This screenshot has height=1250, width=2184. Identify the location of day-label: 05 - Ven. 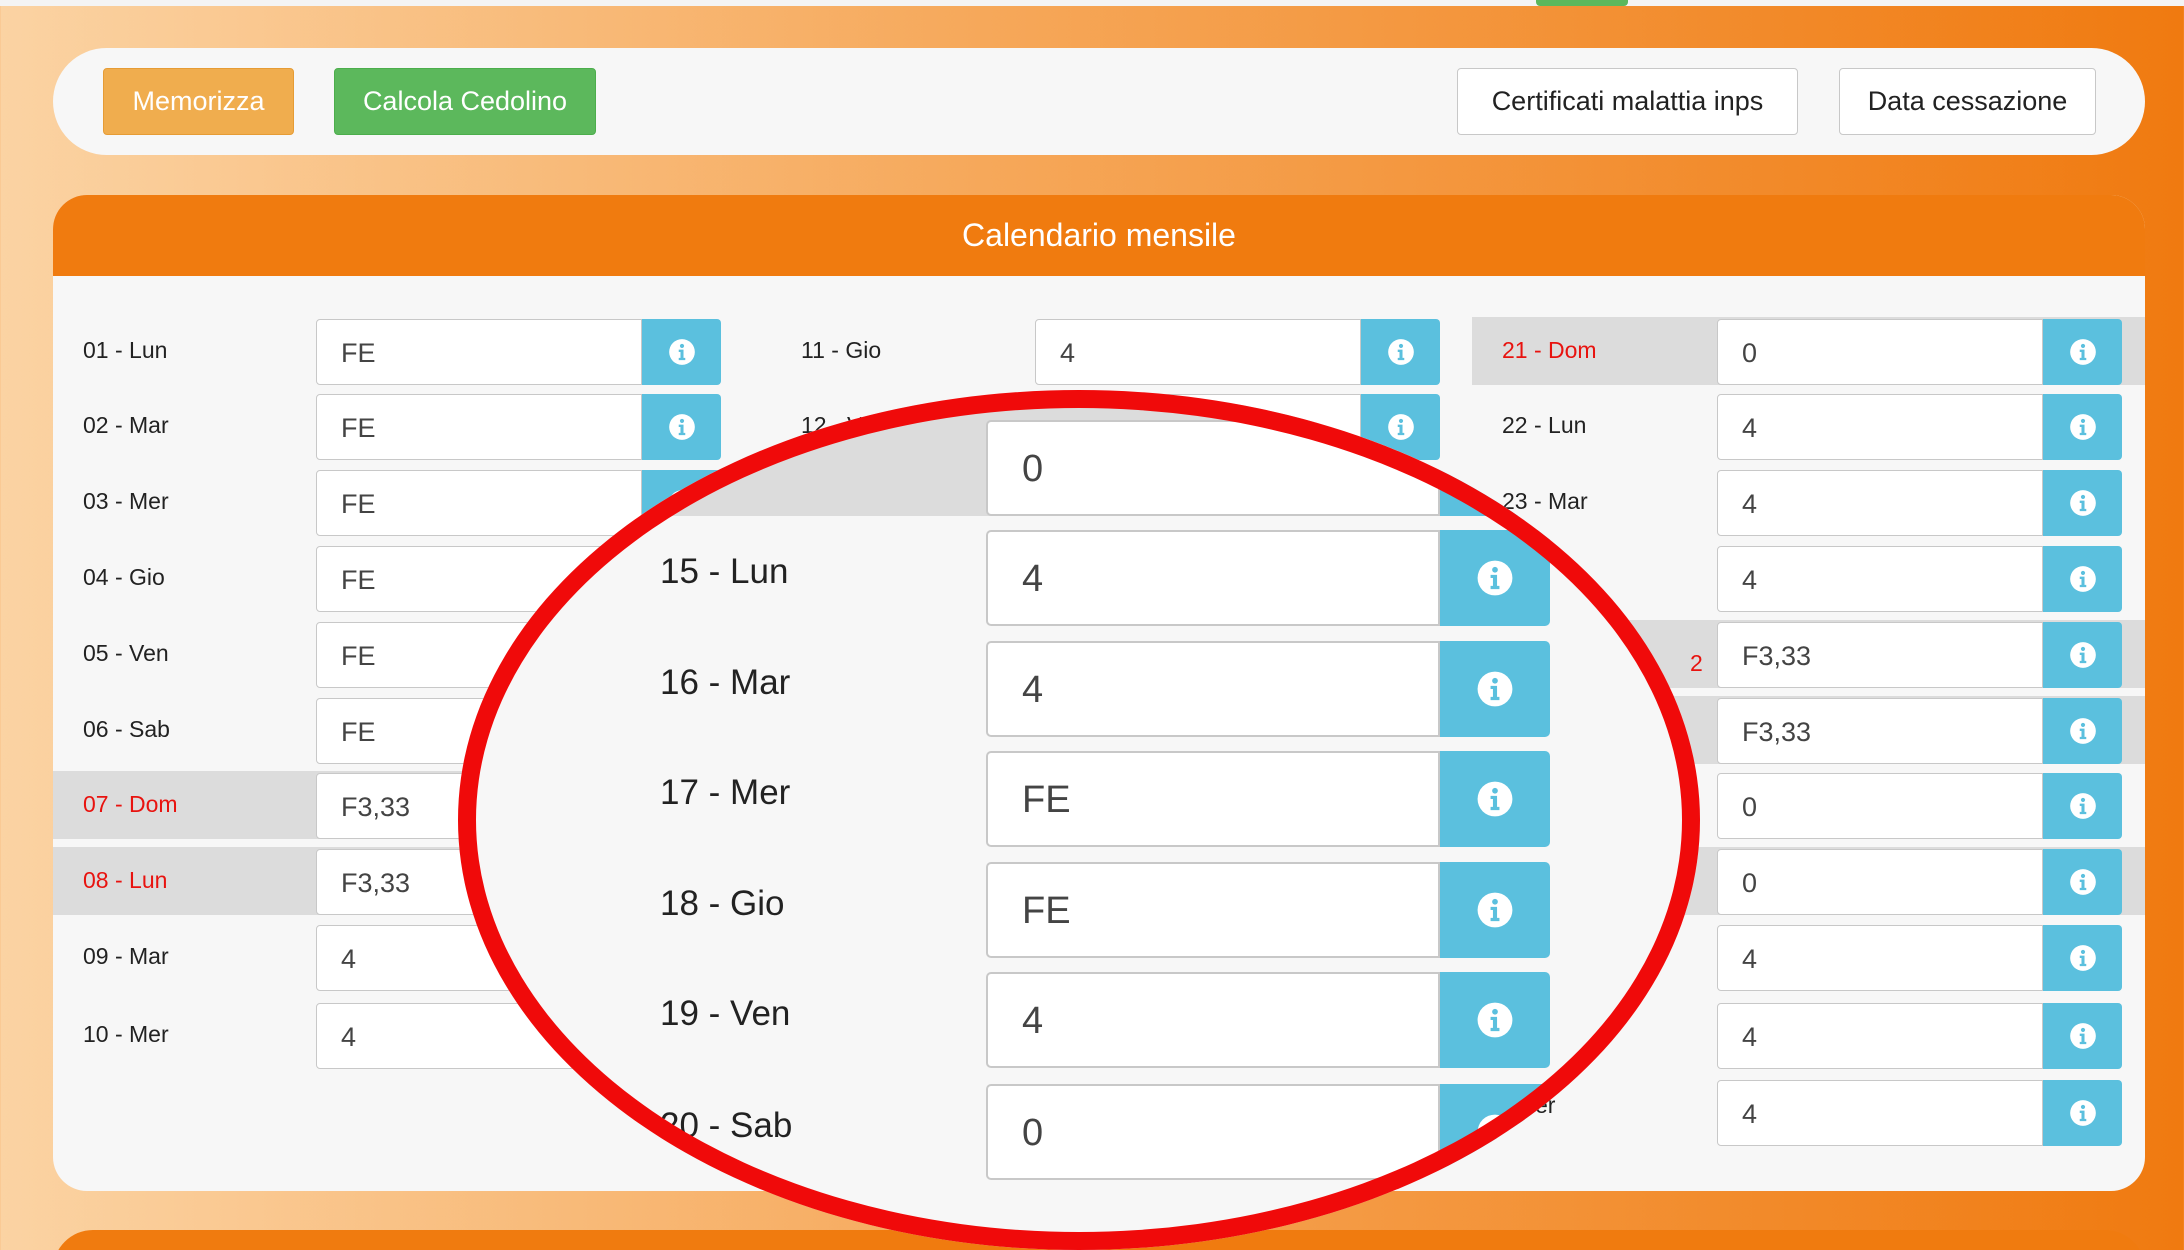
(126, 653).